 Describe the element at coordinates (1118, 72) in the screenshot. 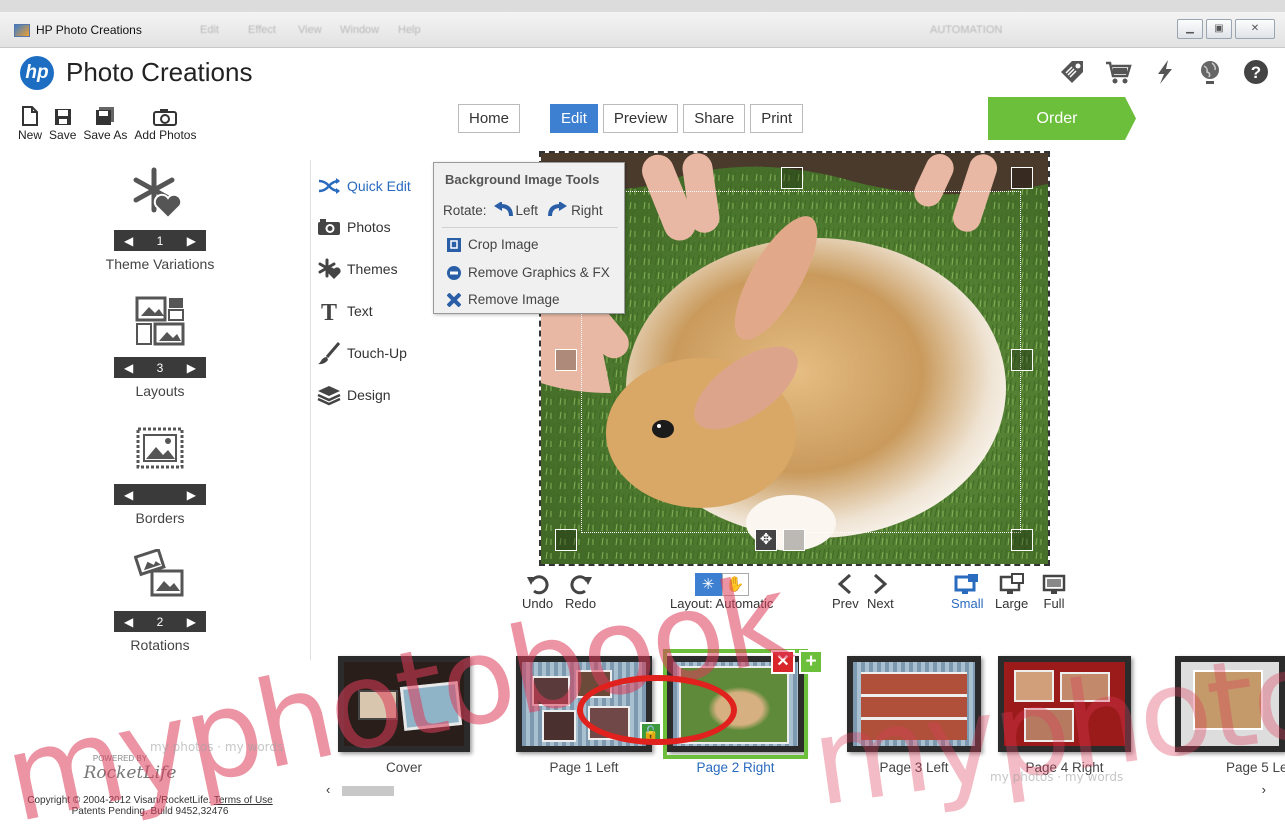

I see `cart-icon` at that location.